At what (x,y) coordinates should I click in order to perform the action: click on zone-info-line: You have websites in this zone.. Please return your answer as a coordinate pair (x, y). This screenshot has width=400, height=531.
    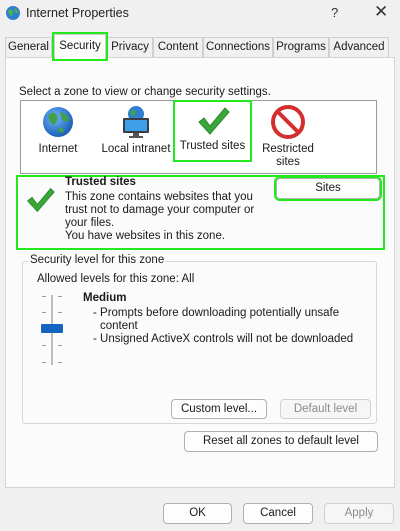
    Looking at the image, I should click on (145, 236).